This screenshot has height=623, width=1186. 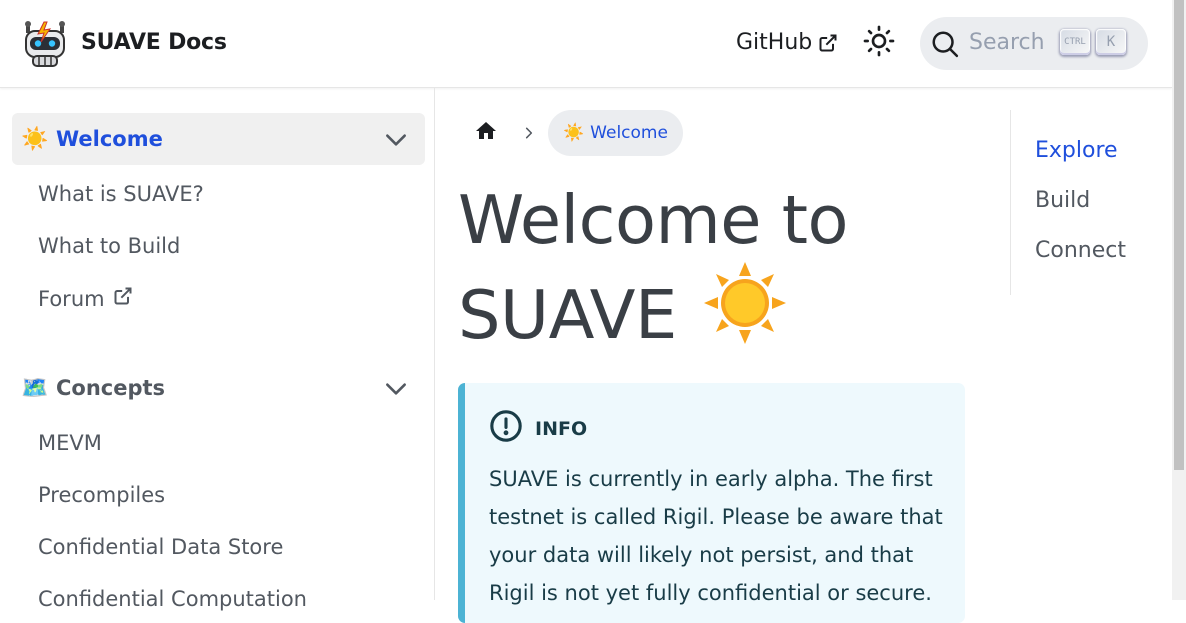 I want to click on sidebar-item-label: What to Build, so click(x=109, y=246).